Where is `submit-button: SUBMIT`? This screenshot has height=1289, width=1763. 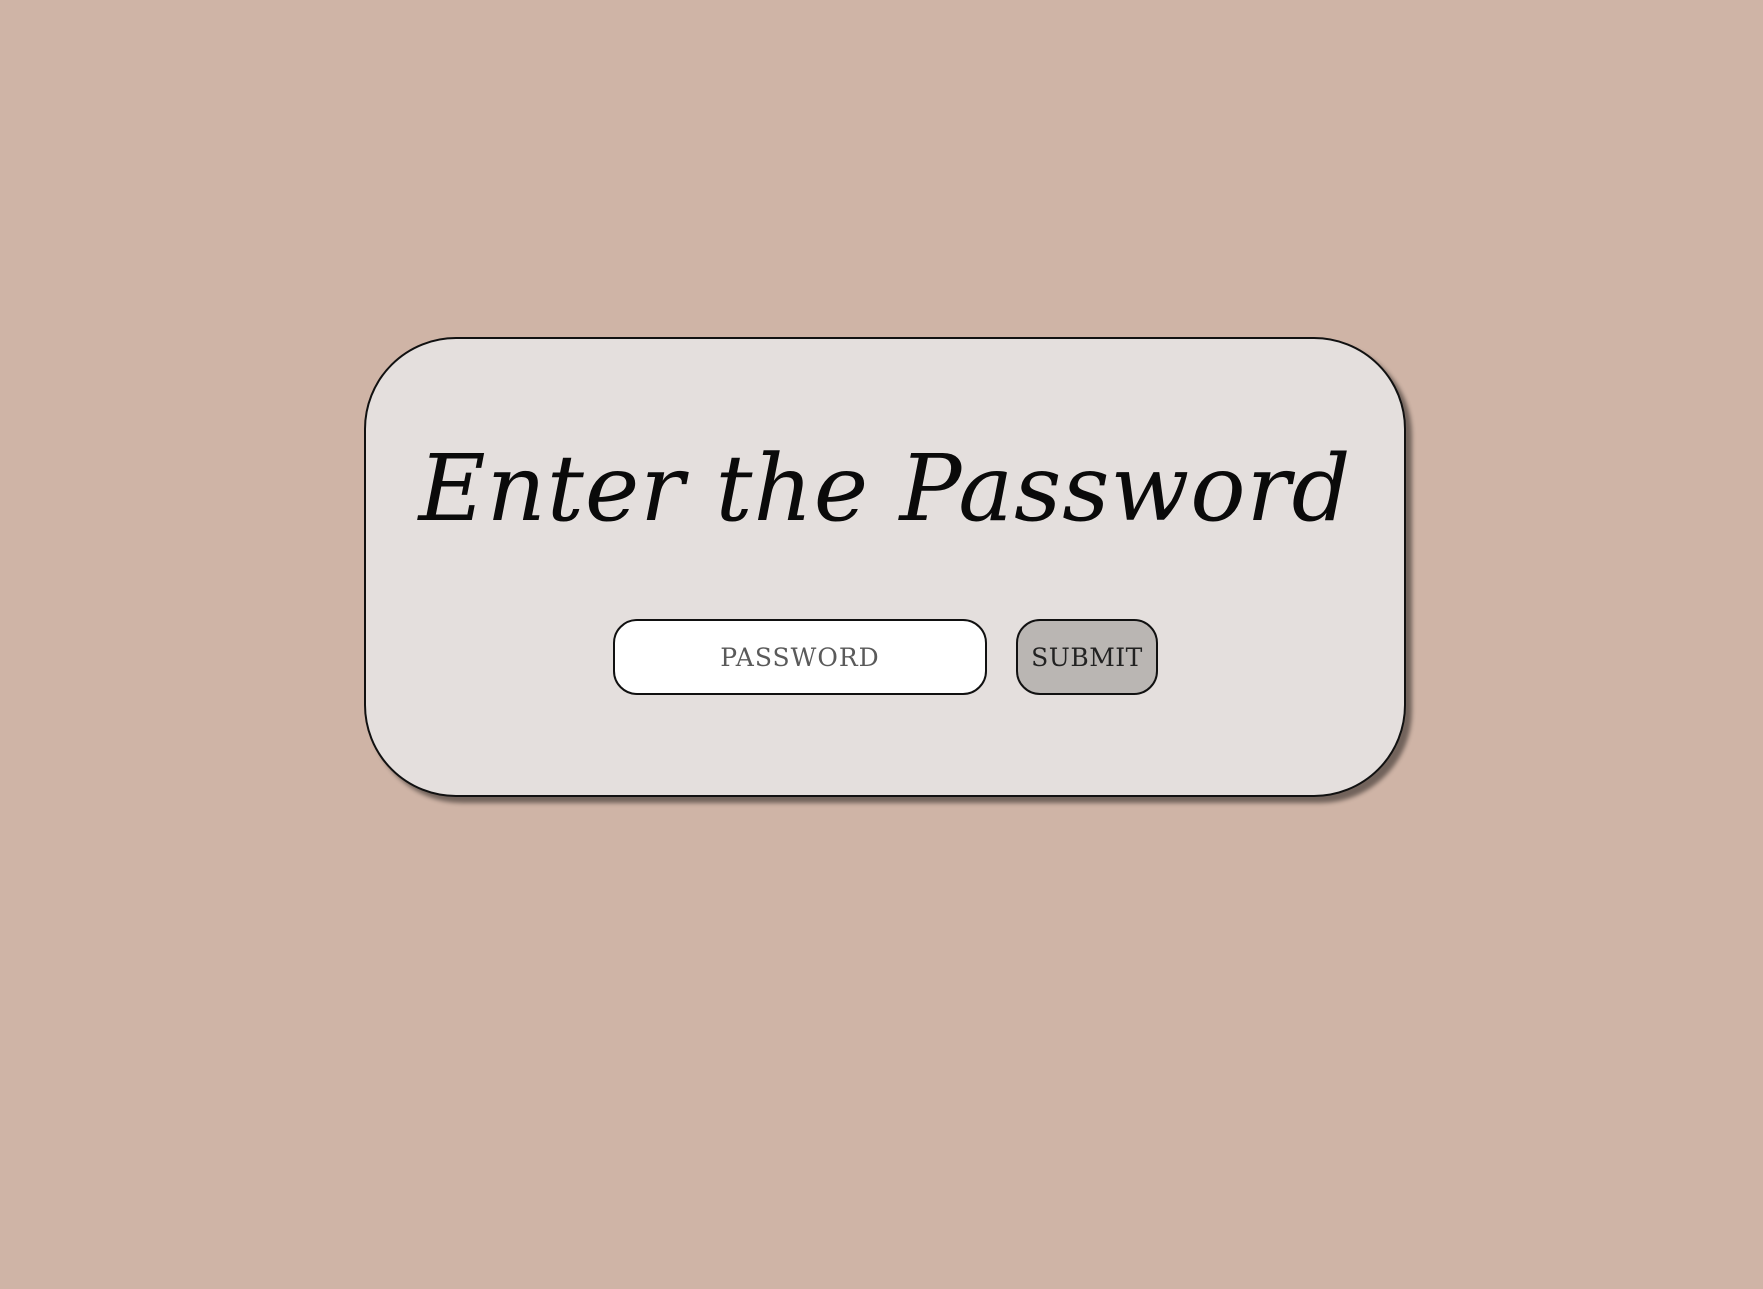 submit-button: SUBMIT is located at coordinates (1087, 657).